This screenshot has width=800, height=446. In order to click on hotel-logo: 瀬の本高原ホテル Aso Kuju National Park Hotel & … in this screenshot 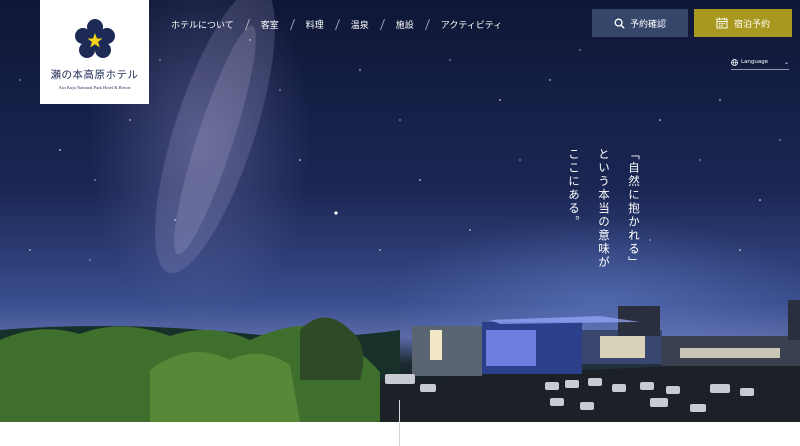, I will do `click(94, 52)`.